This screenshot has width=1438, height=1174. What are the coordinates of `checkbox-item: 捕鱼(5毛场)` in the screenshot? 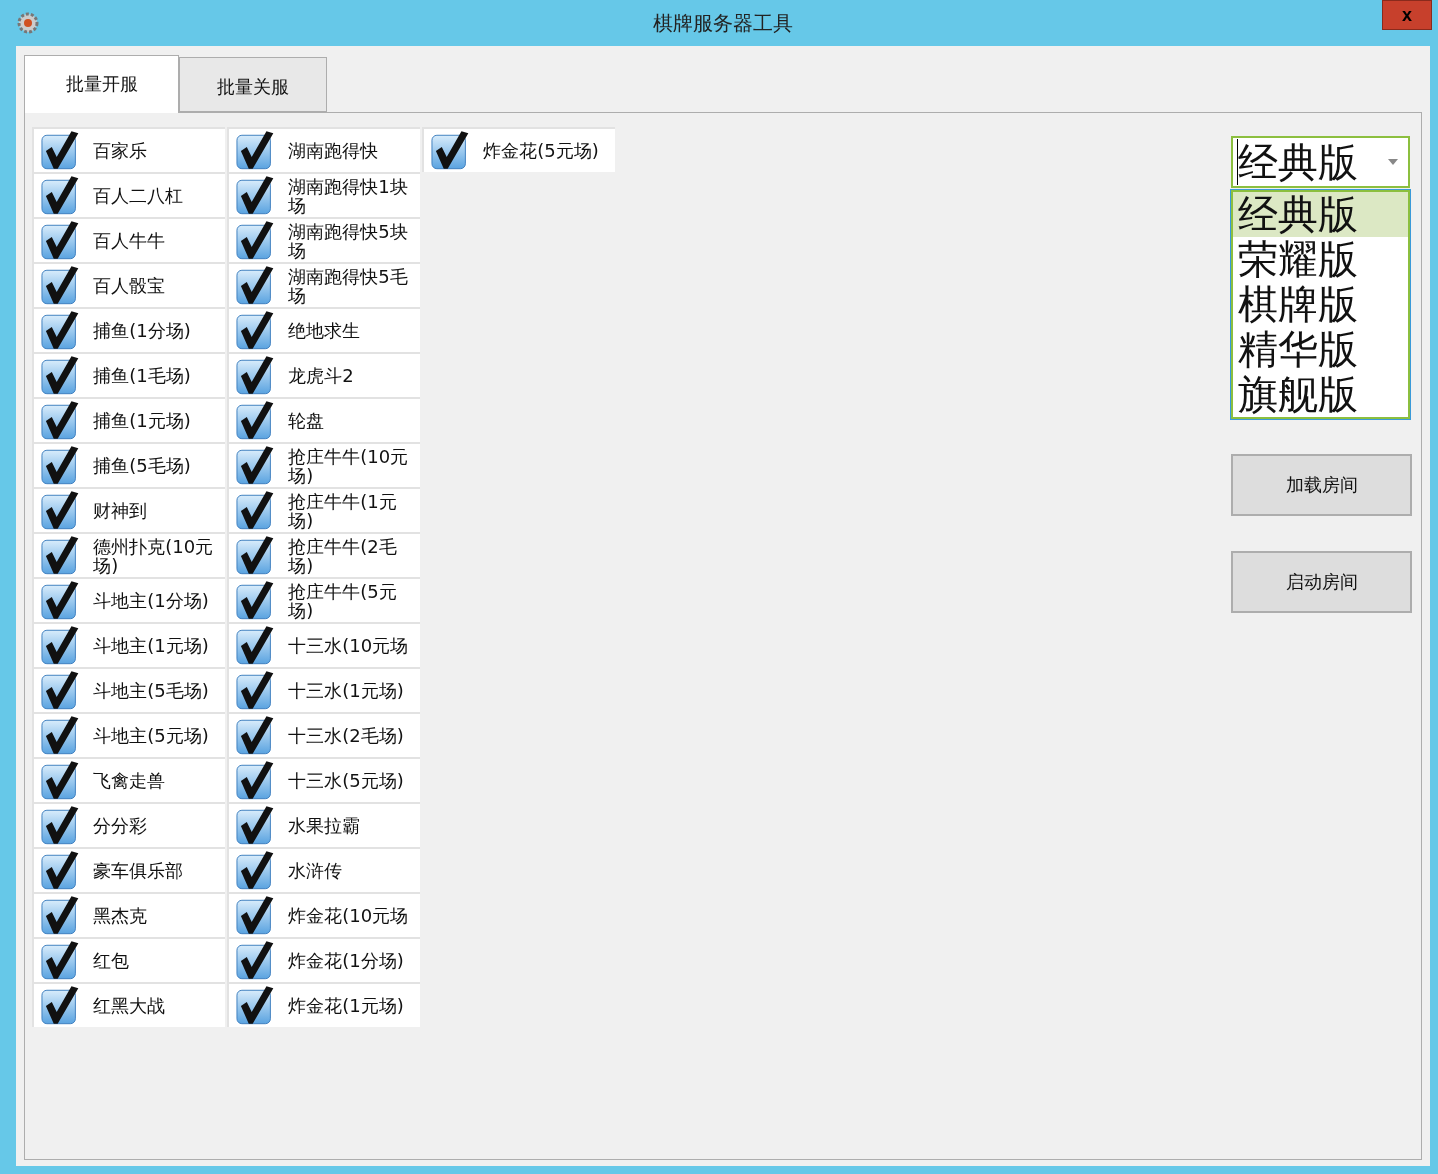 It's located at (128, 464).